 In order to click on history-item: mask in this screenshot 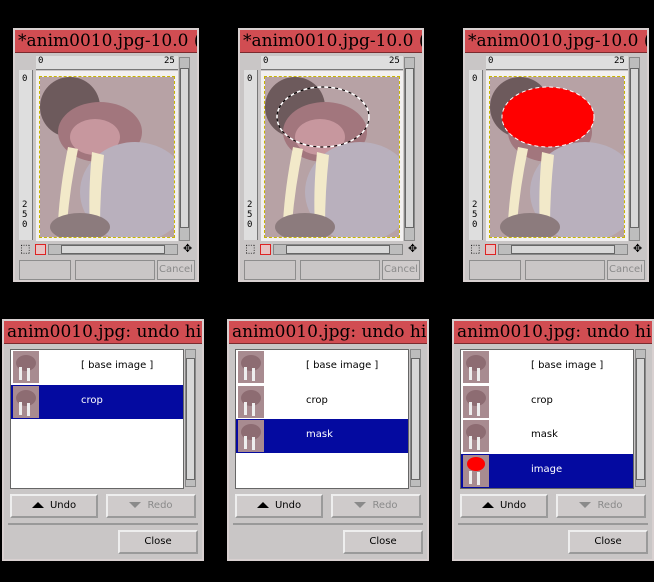, I will do `click(547, 436)`.